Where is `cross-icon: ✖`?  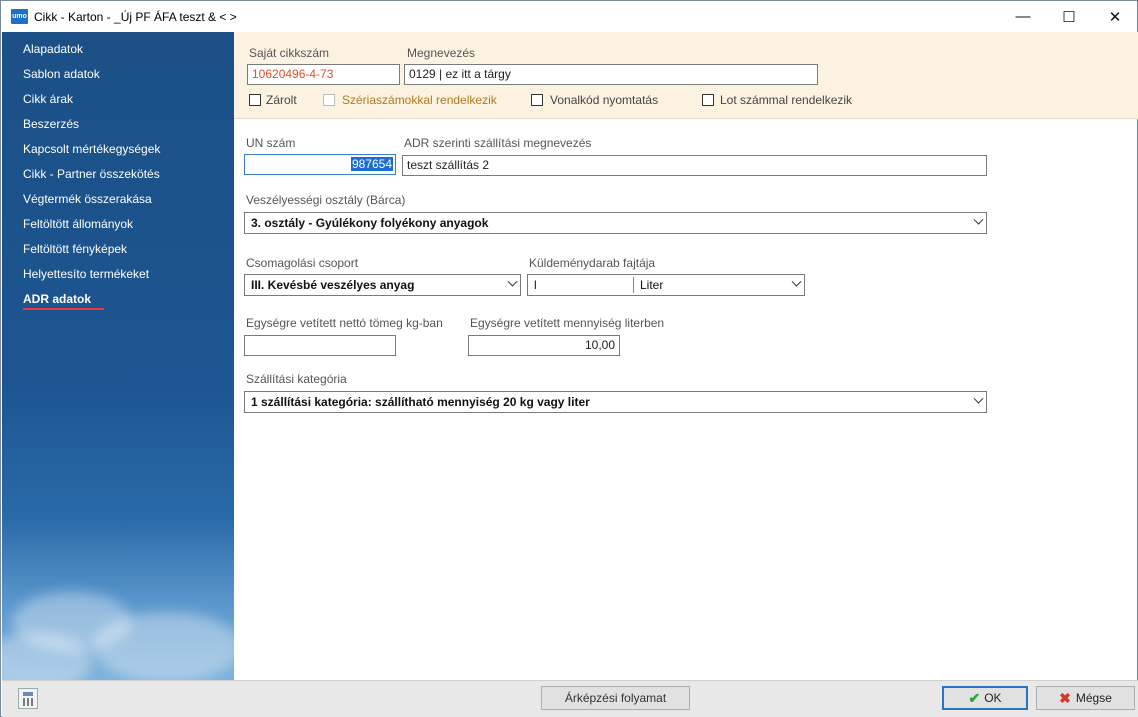 cross-icon: ✖ is located at coordinates (1065, 697).